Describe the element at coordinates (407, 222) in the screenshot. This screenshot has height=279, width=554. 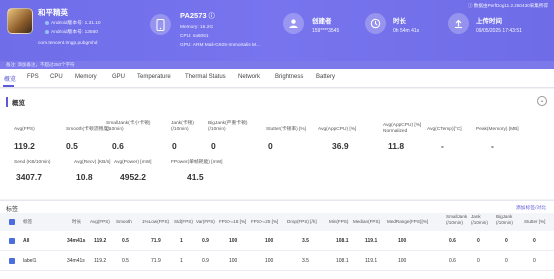
I see `column-header: MedRange(FPS)[%]` at that location.